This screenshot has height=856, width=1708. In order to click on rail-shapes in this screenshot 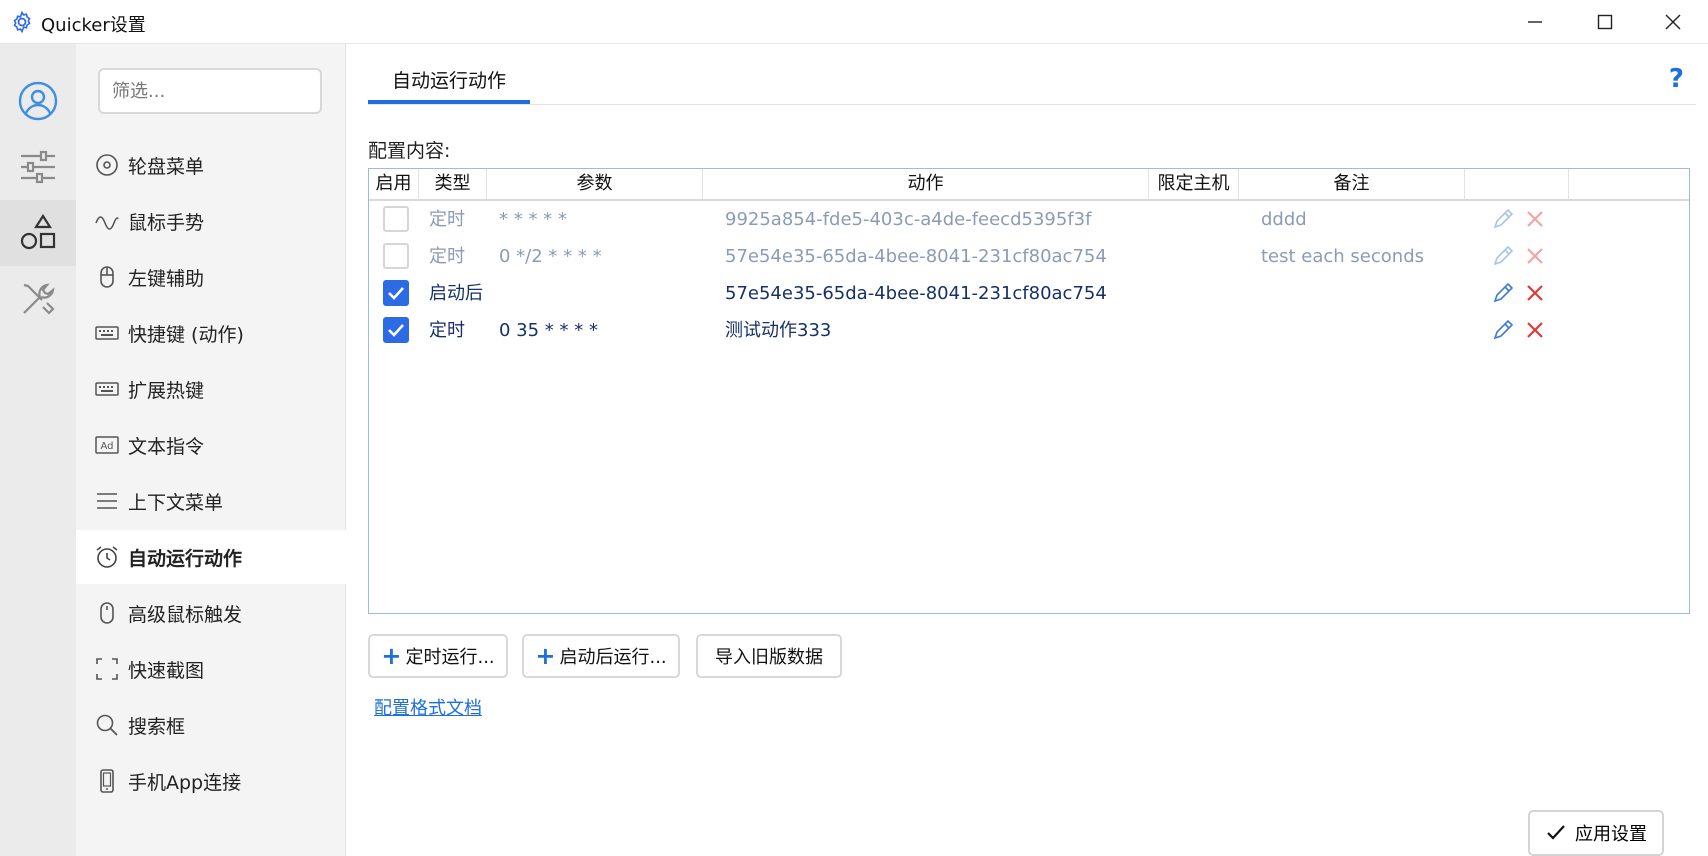, I will do `click(38, 233)`.